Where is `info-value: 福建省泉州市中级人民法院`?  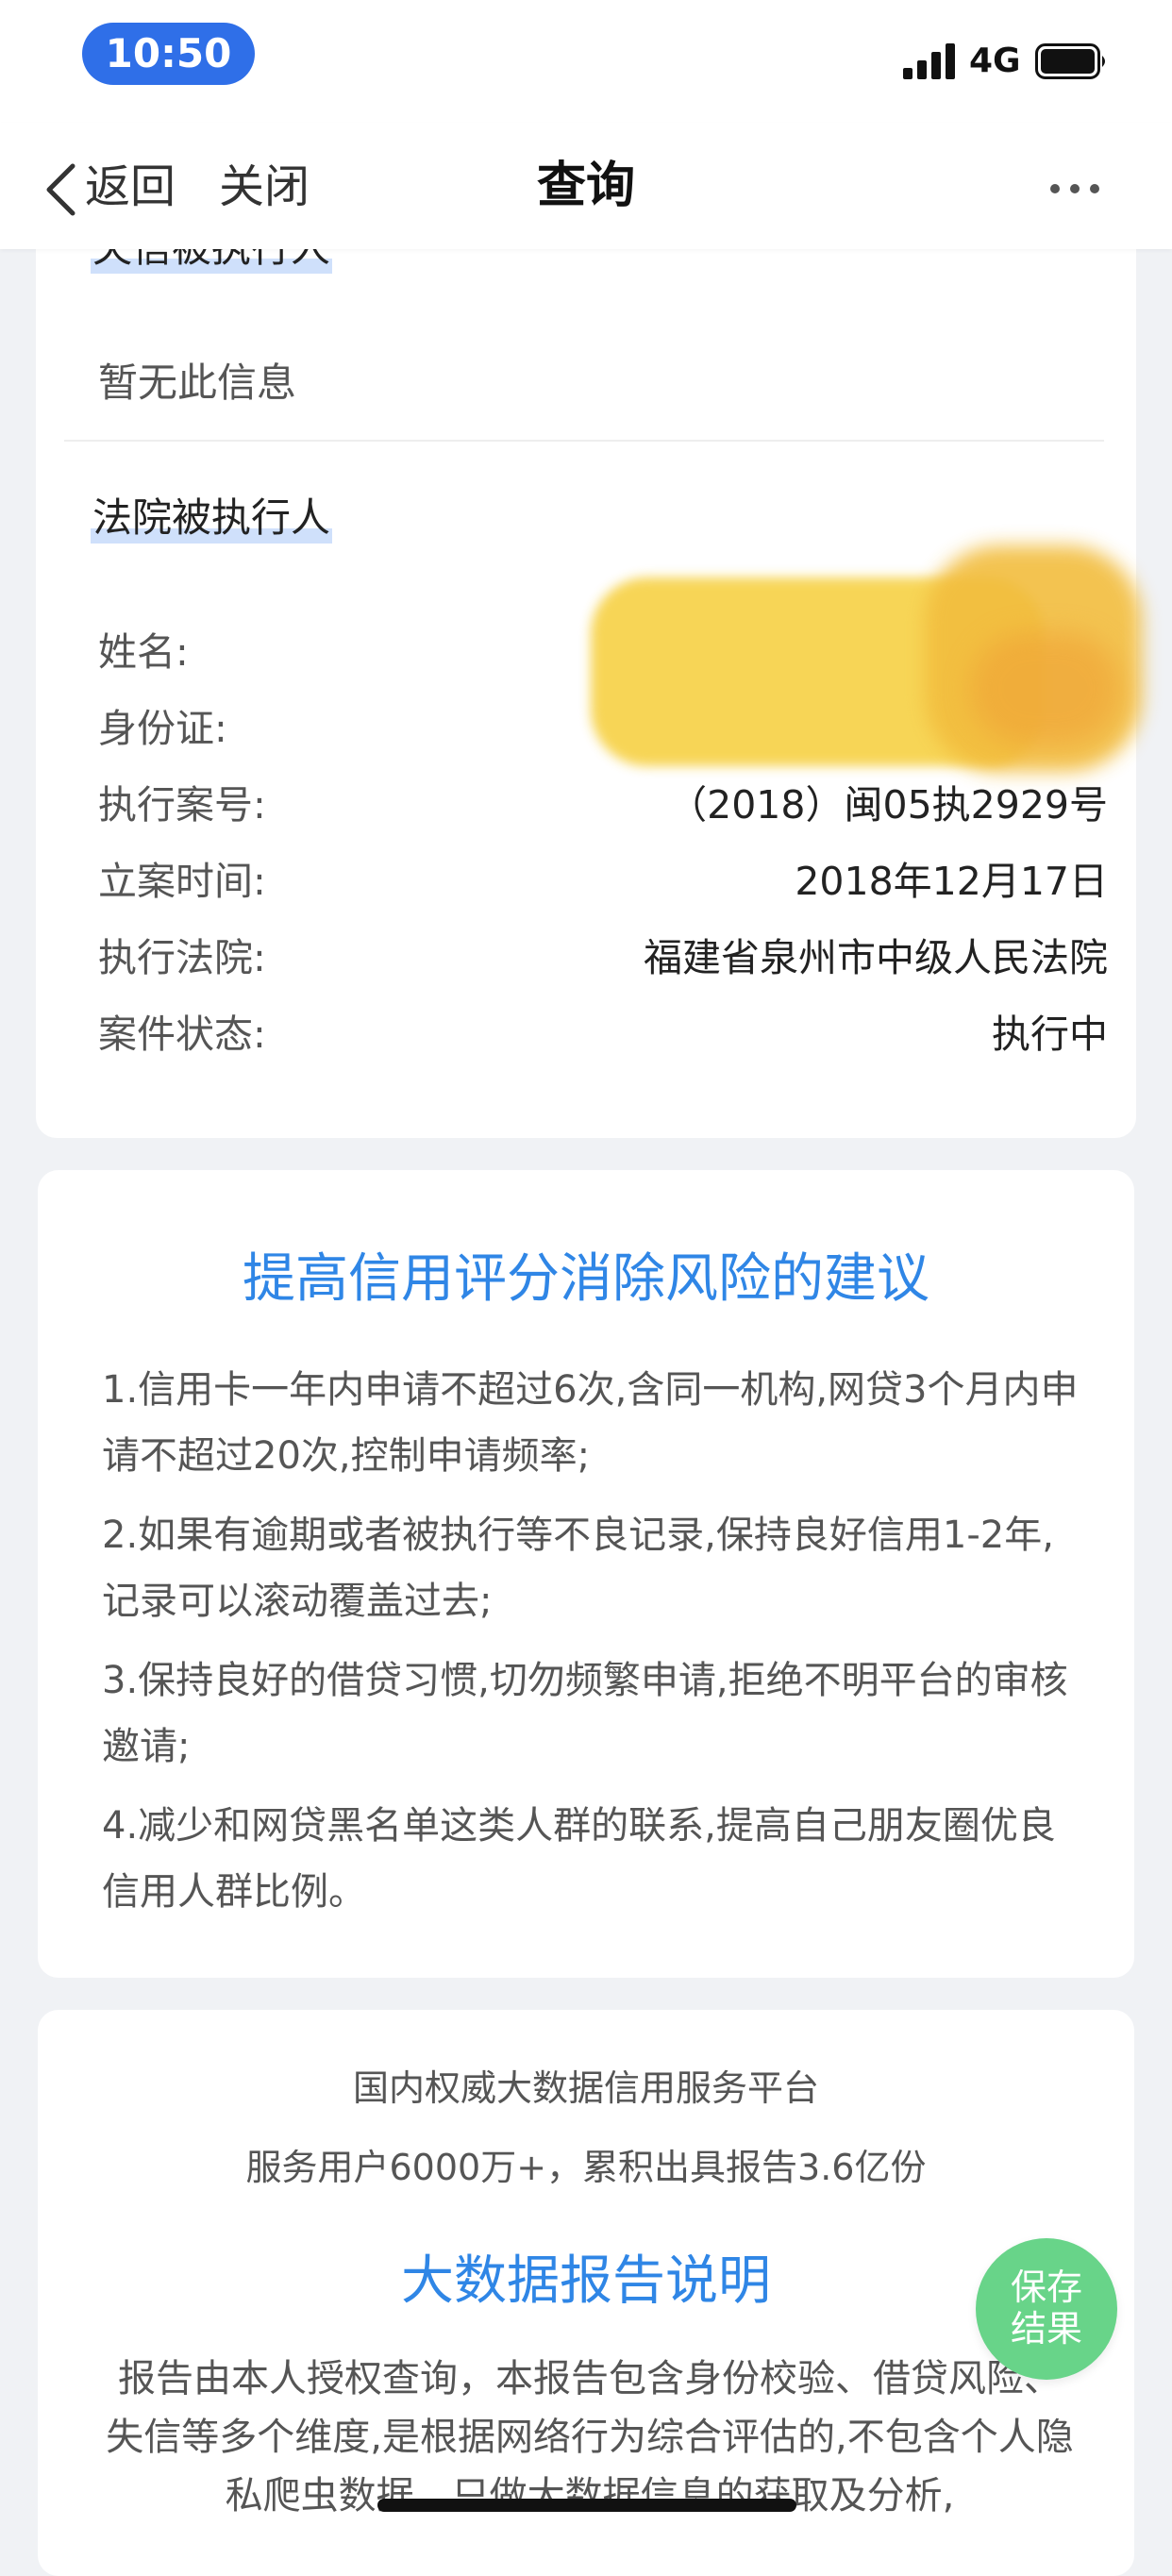
info-value: 福建省泉州市中级人民法院 is located at coordinates (876, 957).